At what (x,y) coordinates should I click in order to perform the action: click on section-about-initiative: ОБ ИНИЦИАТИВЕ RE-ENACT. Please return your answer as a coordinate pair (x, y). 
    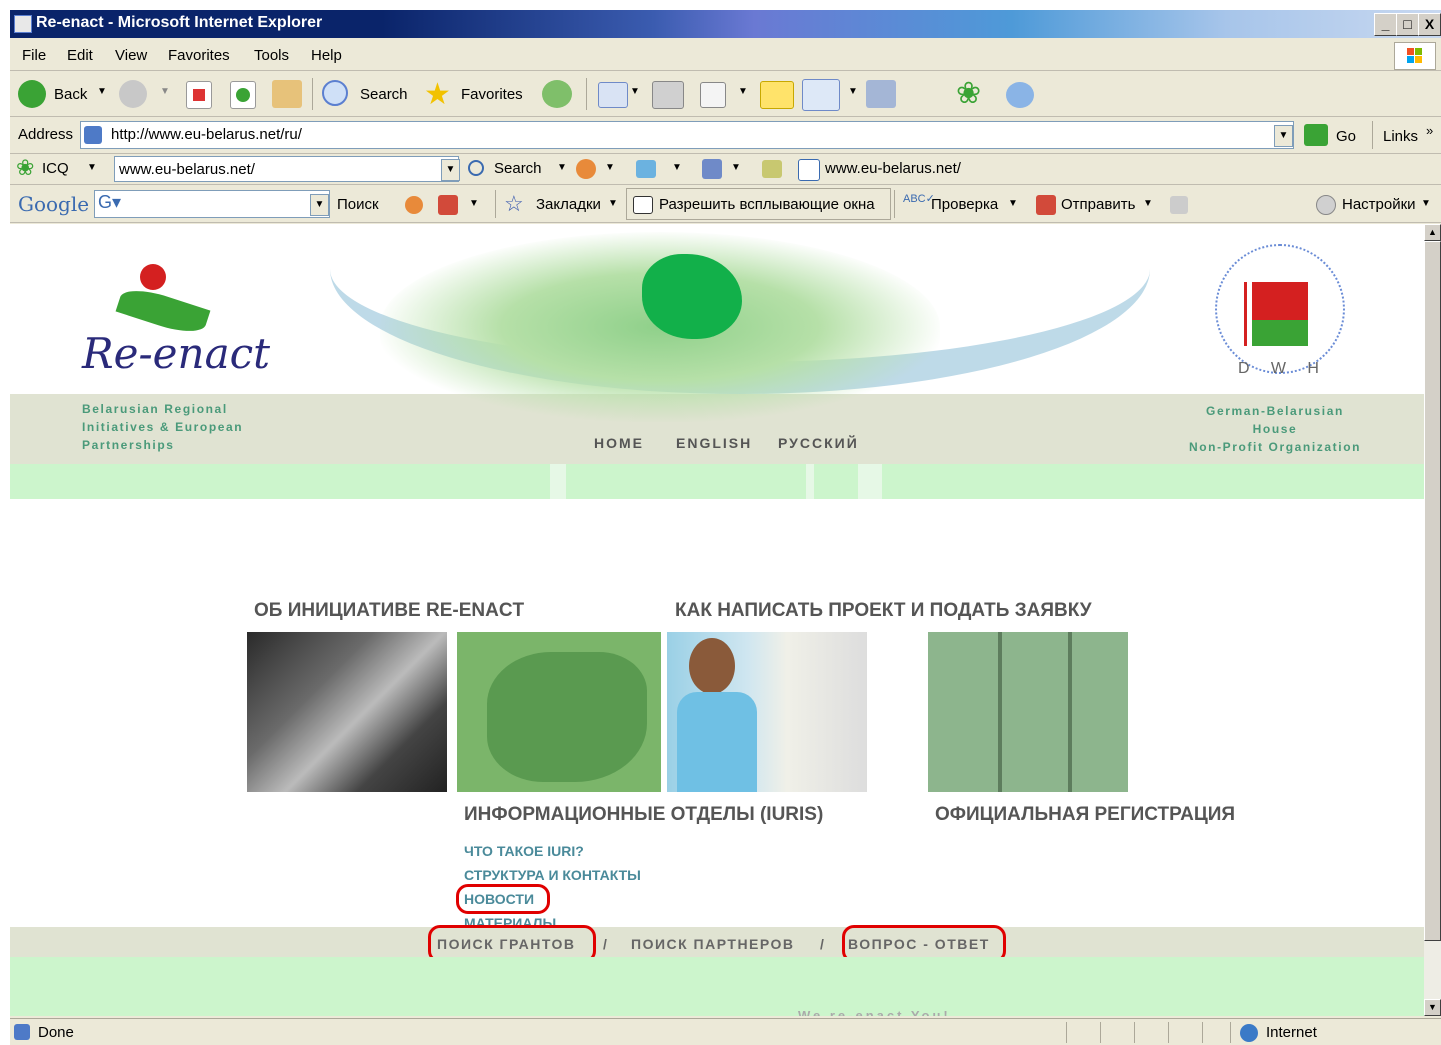
    Looking at the image, I should click on (389, 611).